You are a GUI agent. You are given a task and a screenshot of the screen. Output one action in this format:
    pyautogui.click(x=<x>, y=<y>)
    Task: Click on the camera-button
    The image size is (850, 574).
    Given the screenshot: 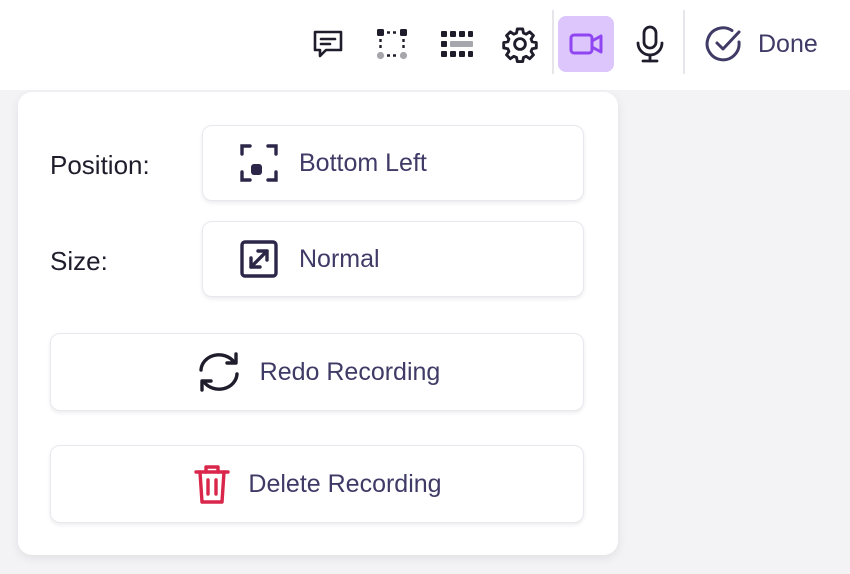 What is the action you would take?
    pyautogui.click(x=586, y=44)
    